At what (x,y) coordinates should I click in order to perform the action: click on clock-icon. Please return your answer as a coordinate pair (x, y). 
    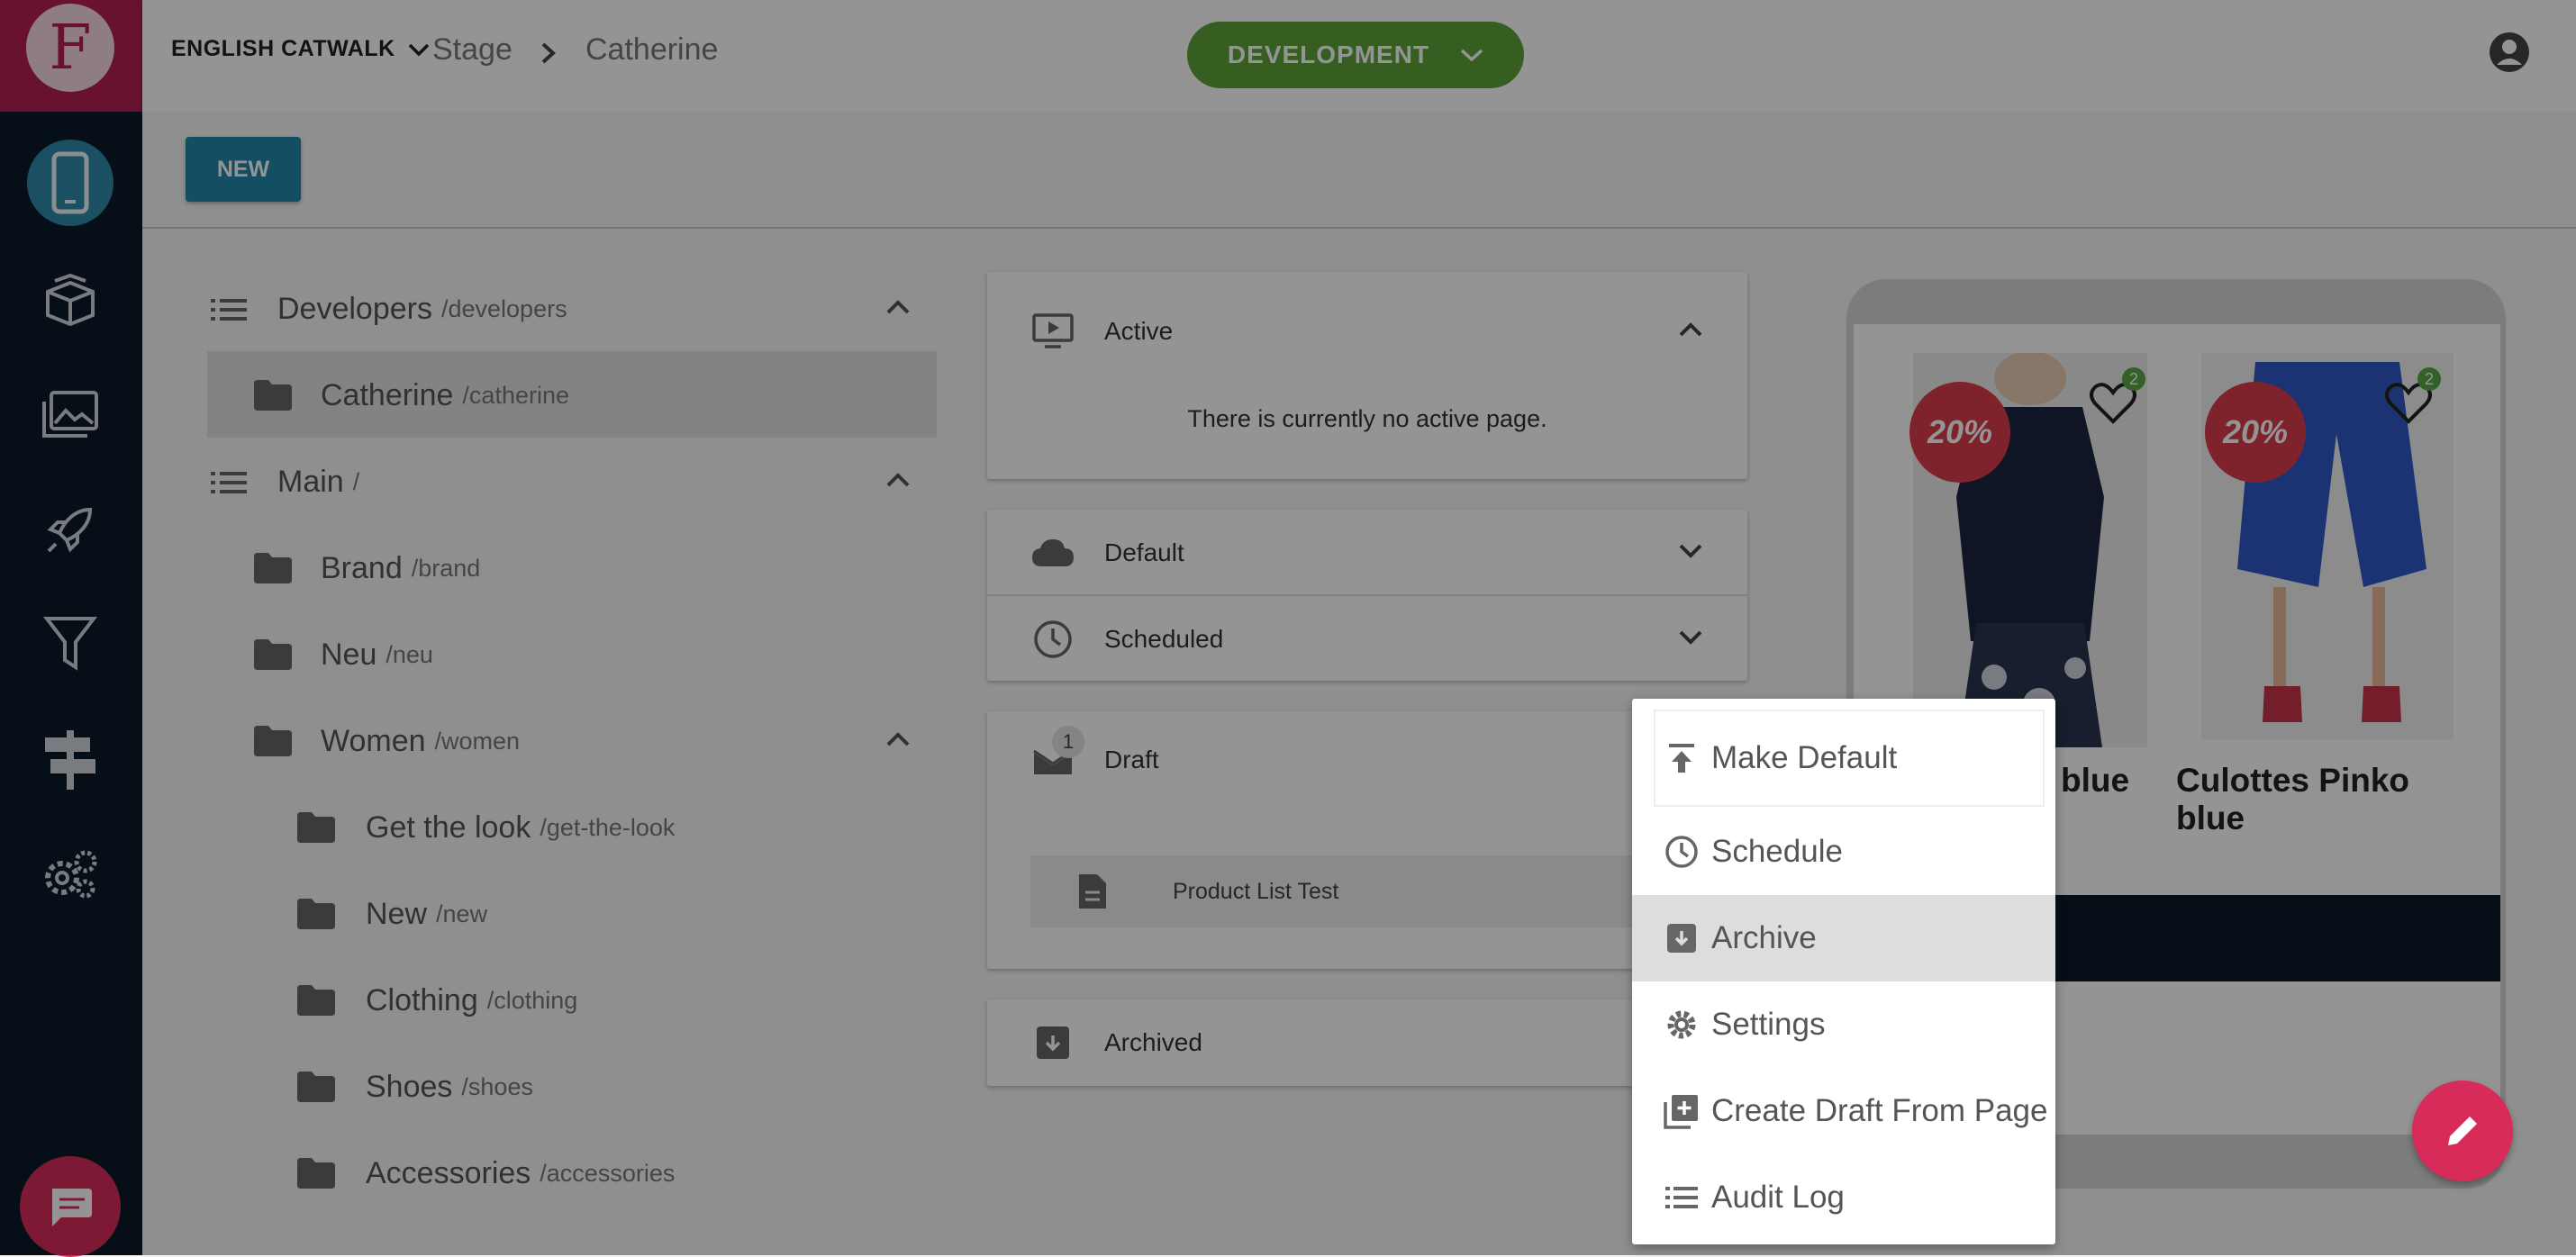
    Looking at the image, I should click on (1682, 852).